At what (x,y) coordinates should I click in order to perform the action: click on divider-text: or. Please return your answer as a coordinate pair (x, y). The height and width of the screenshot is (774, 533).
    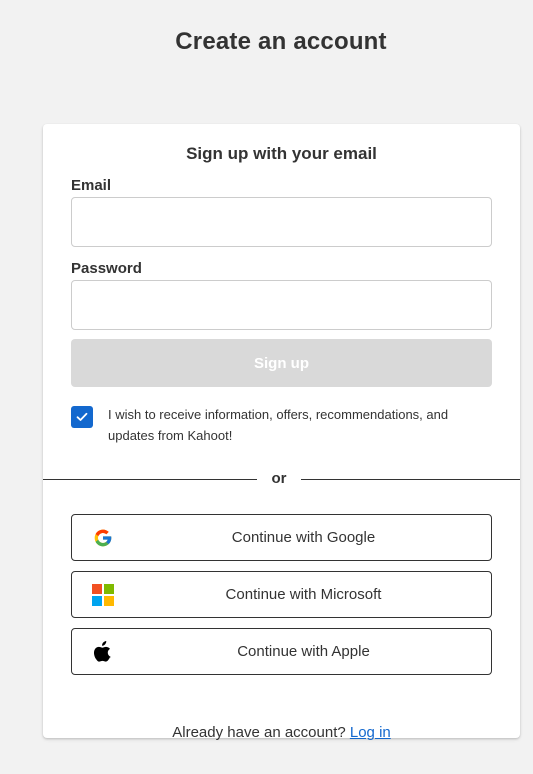
    Looking at the image, I should click on (279, 478).